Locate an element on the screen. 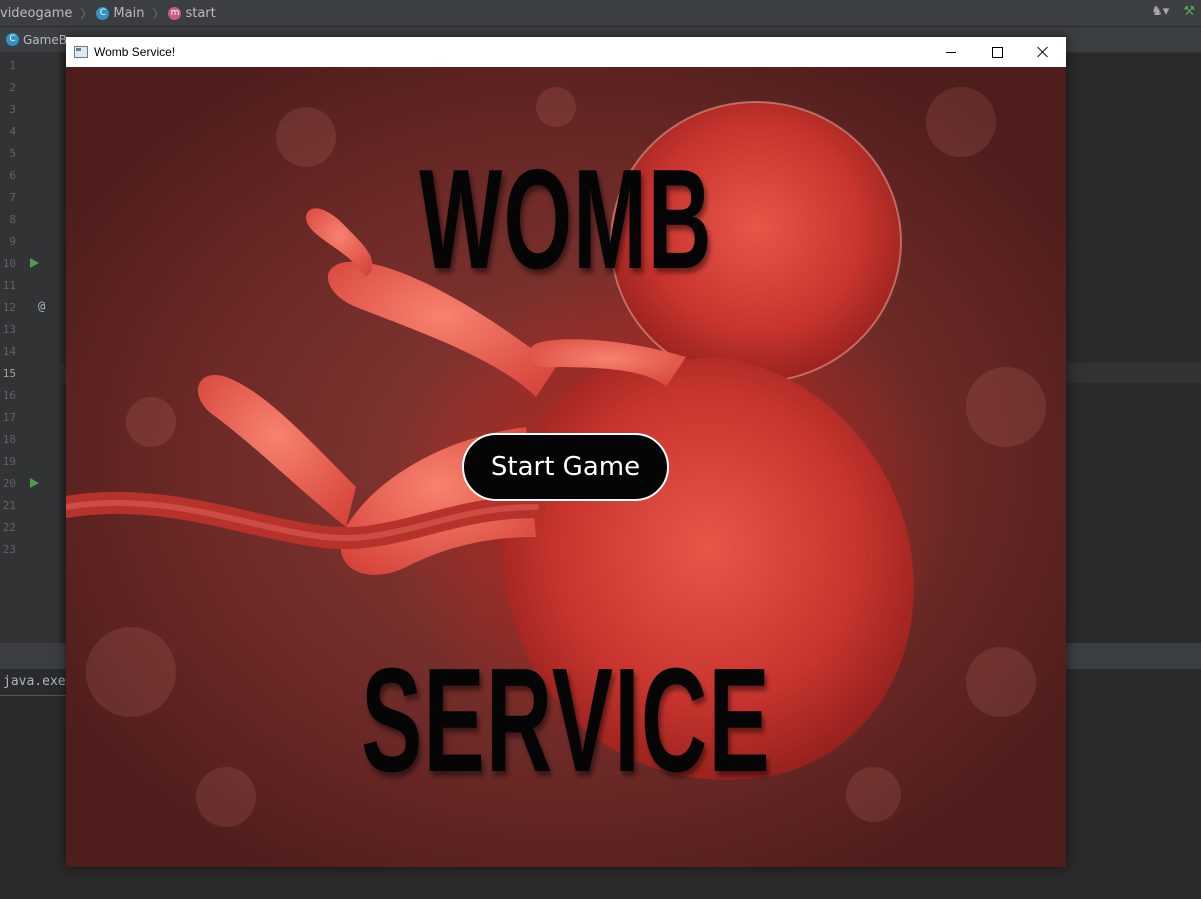 This screenshot has width=1201, height=899. minimize-icon is located at coordinates (951, 52).